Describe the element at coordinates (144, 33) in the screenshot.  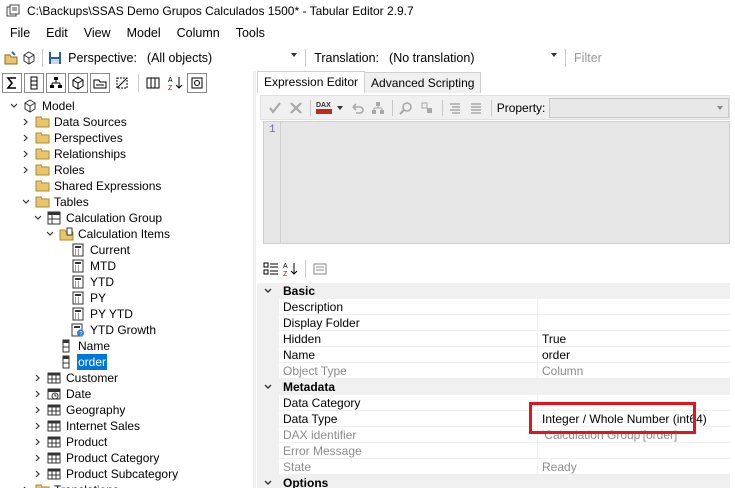
I see `menu-model: Model` at that location.